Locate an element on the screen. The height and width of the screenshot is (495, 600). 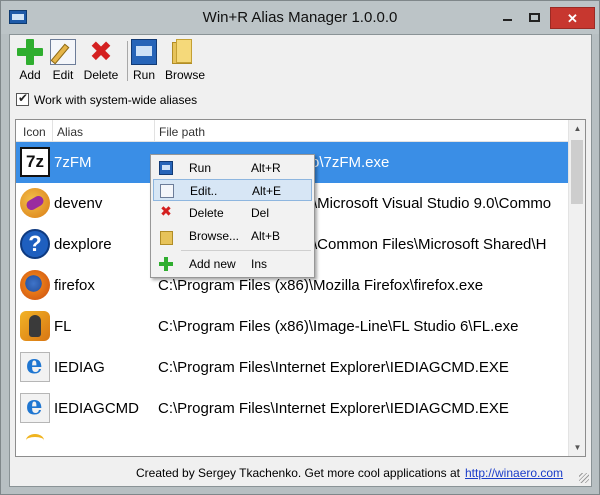
menu-item-edit: Edit.. Alt+E is located at coordinates (232, 190).